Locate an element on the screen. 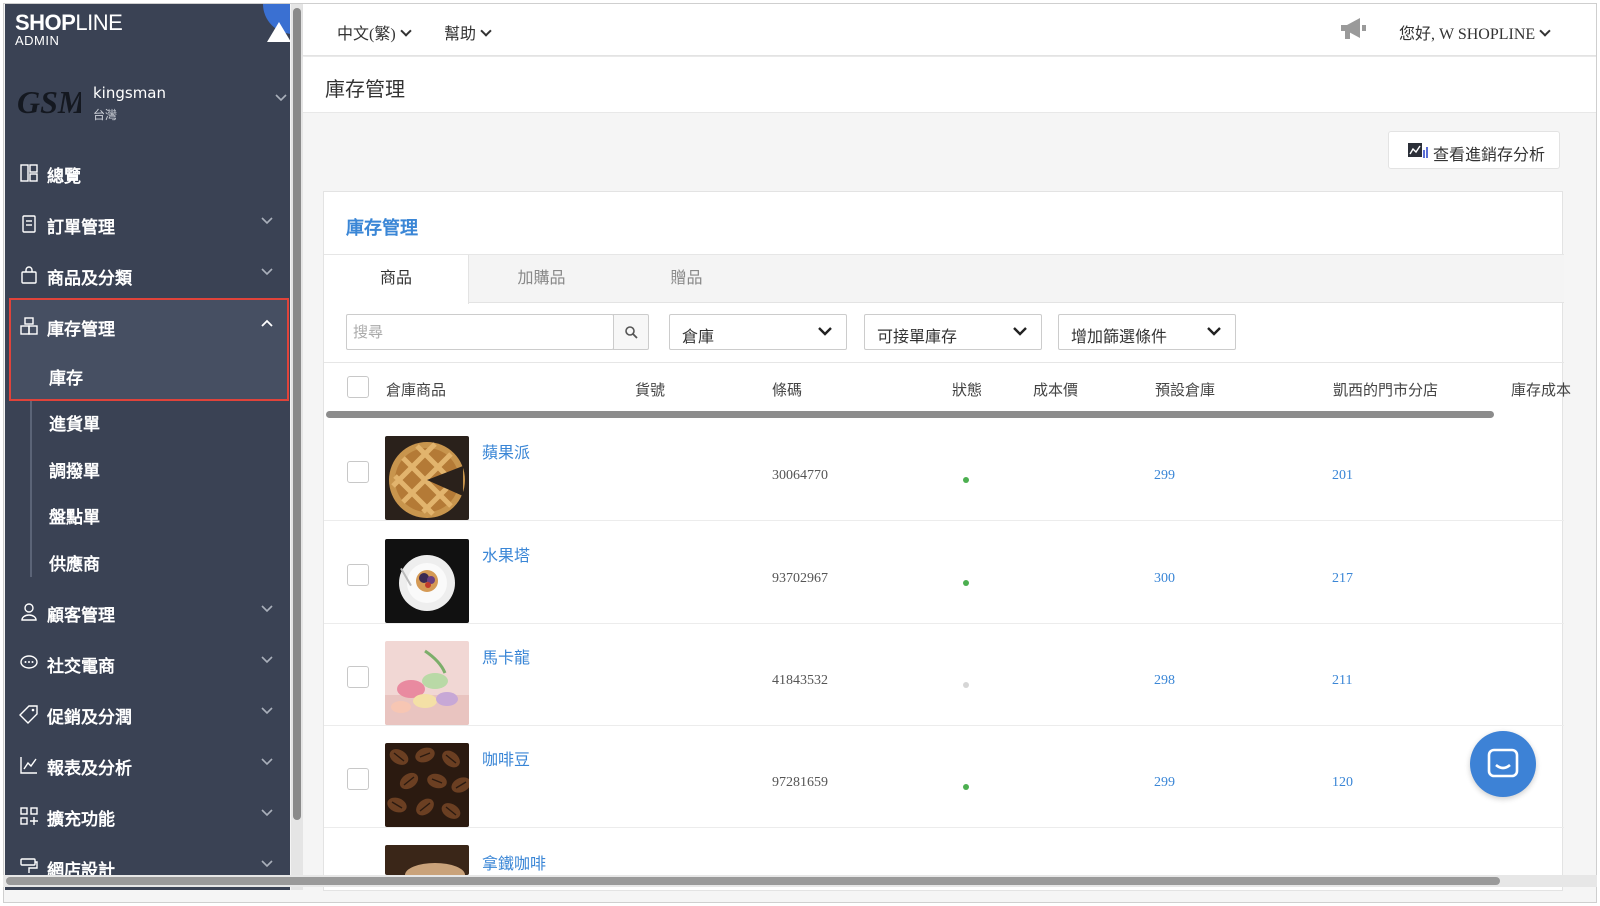  product-thumbnail-coffee-beans is located at coordinates (427, 785).